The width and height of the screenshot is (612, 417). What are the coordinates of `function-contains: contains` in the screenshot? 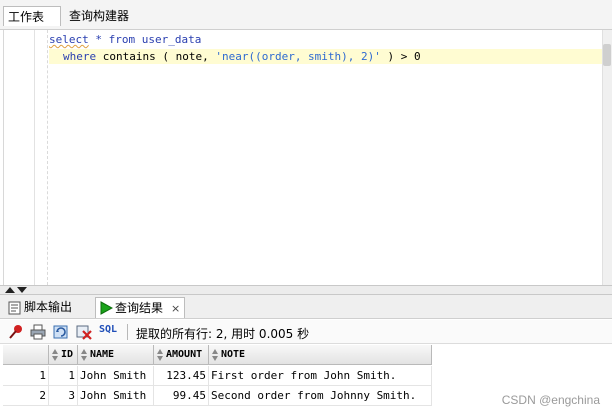 It's located at (129, 56).